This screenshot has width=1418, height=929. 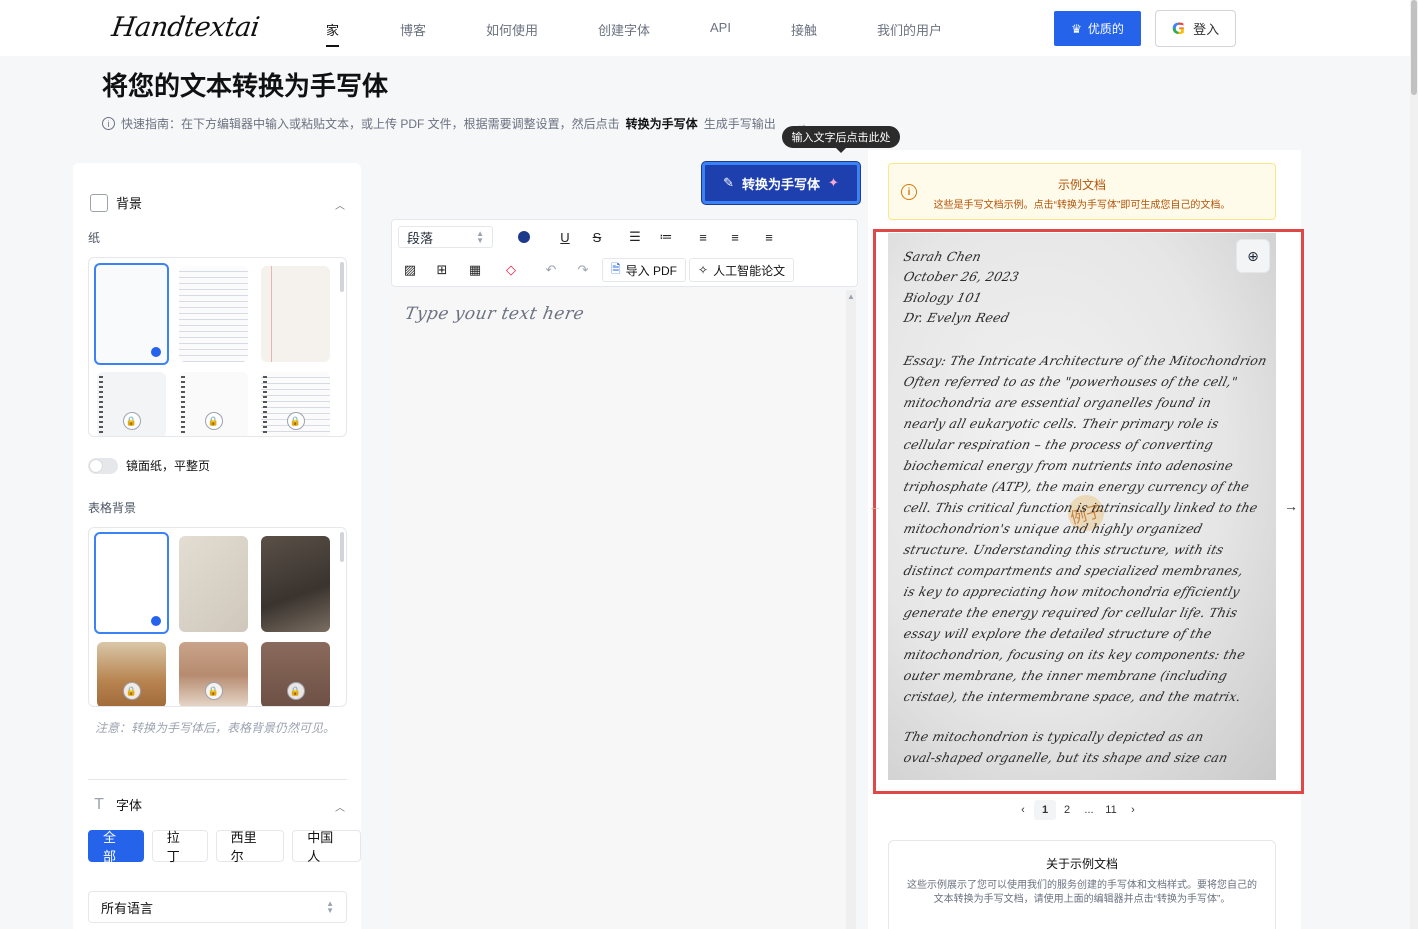 What do you see at coordinates (179, 847) in the screenshot?
I see `font-tab-latin: 拉丁` at bounding box center [179, 847].